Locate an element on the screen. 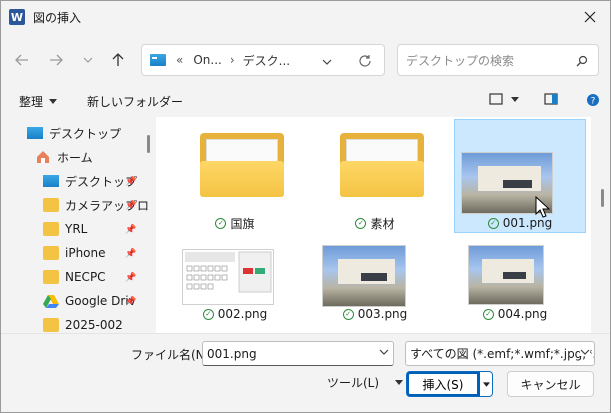  up-button is located at coordinates (118, 60).